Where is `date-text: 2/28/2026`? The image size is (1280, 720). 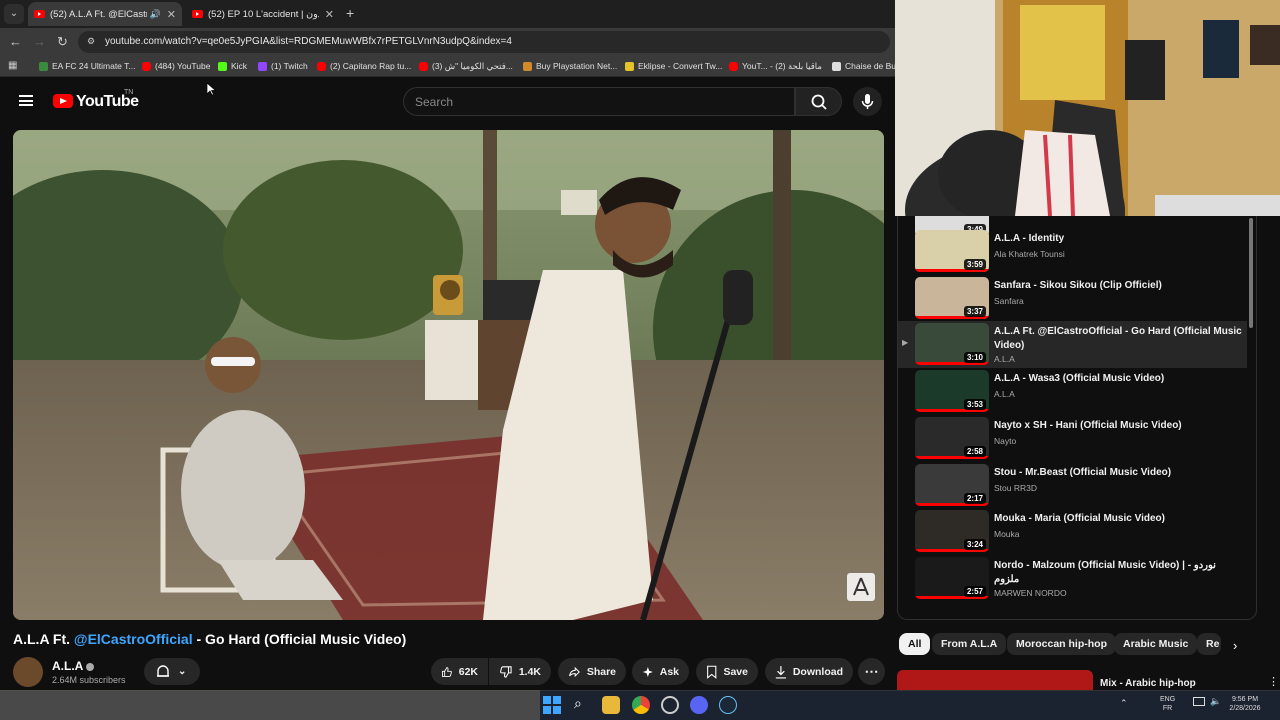 date-text: 2/28/2026 is located at coordinates (1245, 708).